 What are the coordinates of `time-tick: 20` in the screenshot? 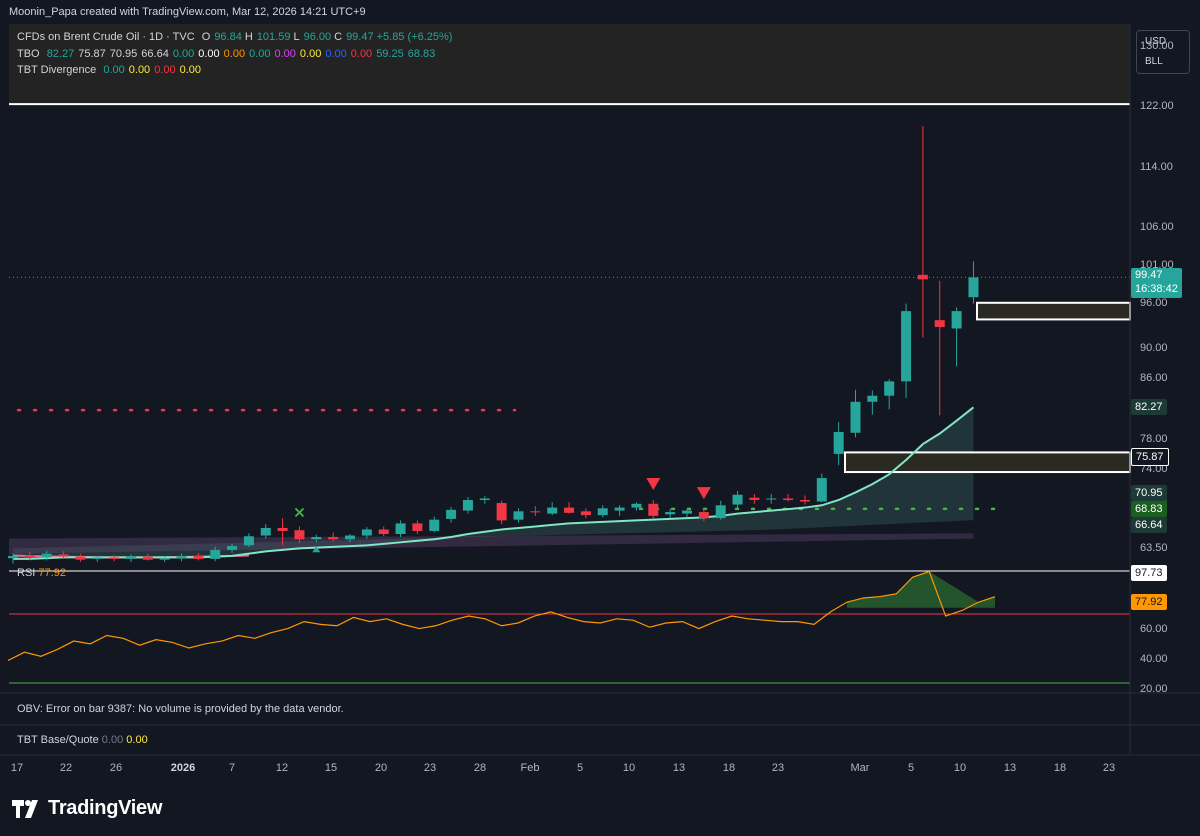 It's located at (381, 768).